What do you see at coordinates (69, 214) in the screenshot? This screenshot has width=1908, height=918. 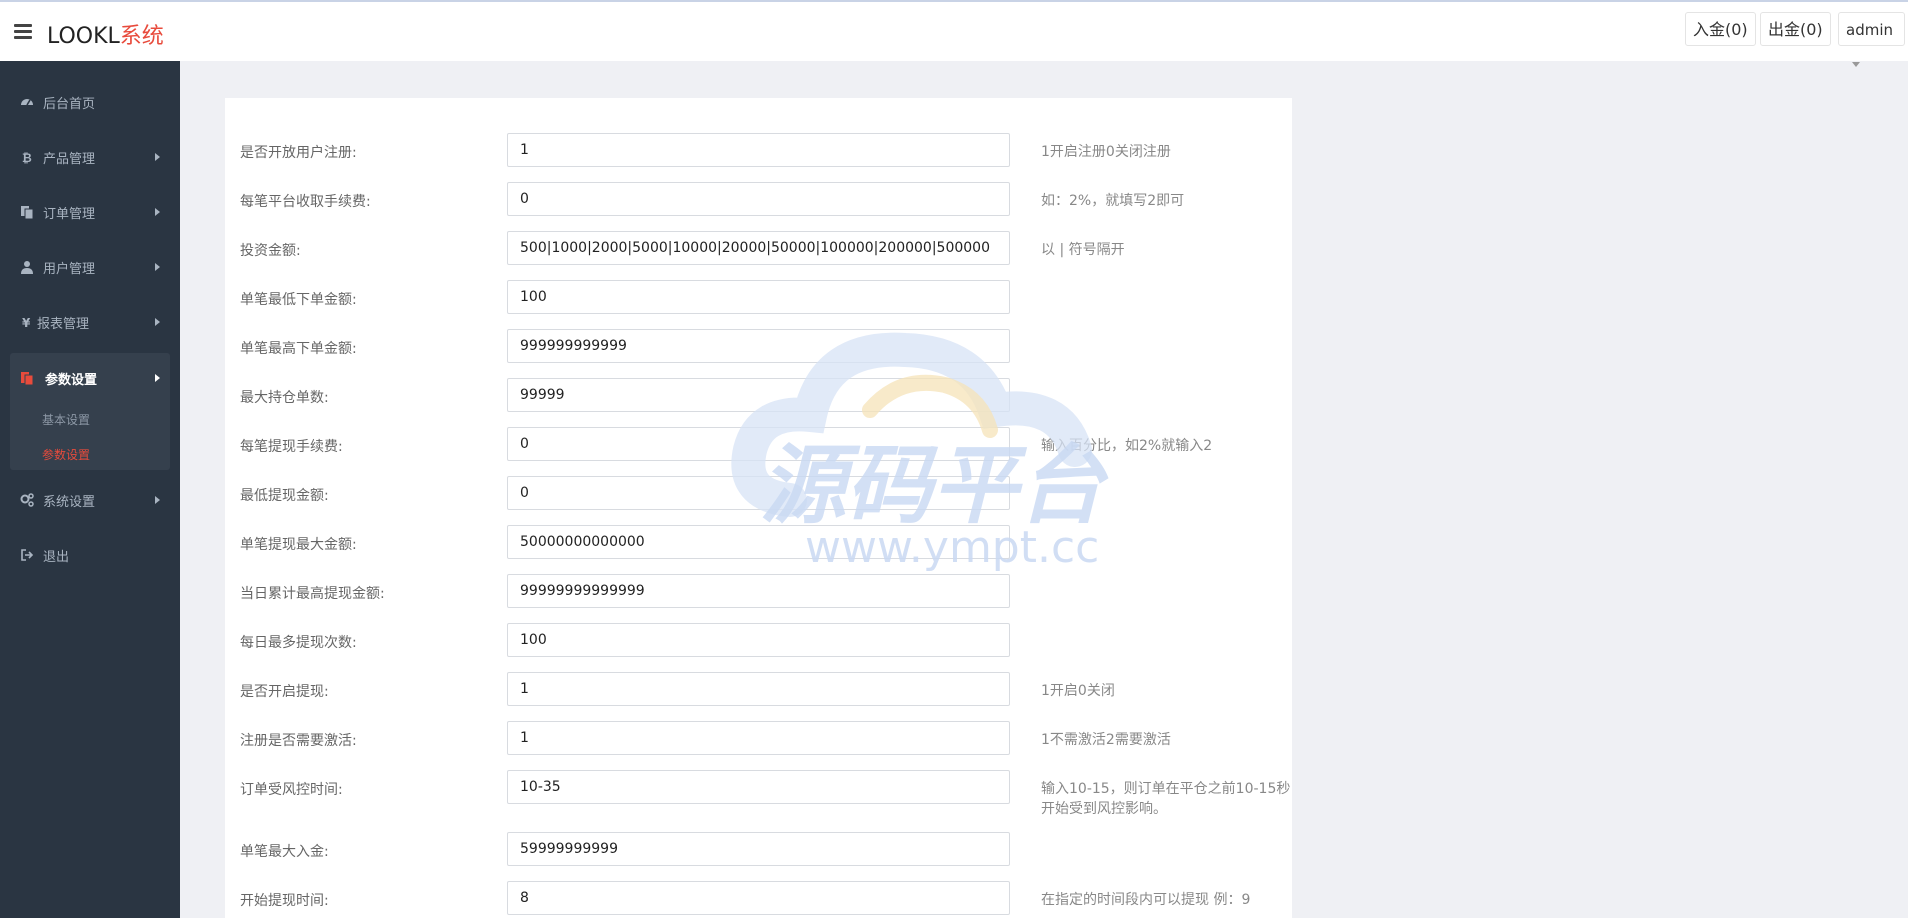 I see `sidebar-item-label: 订单管理` at bounding box center [69, 214].